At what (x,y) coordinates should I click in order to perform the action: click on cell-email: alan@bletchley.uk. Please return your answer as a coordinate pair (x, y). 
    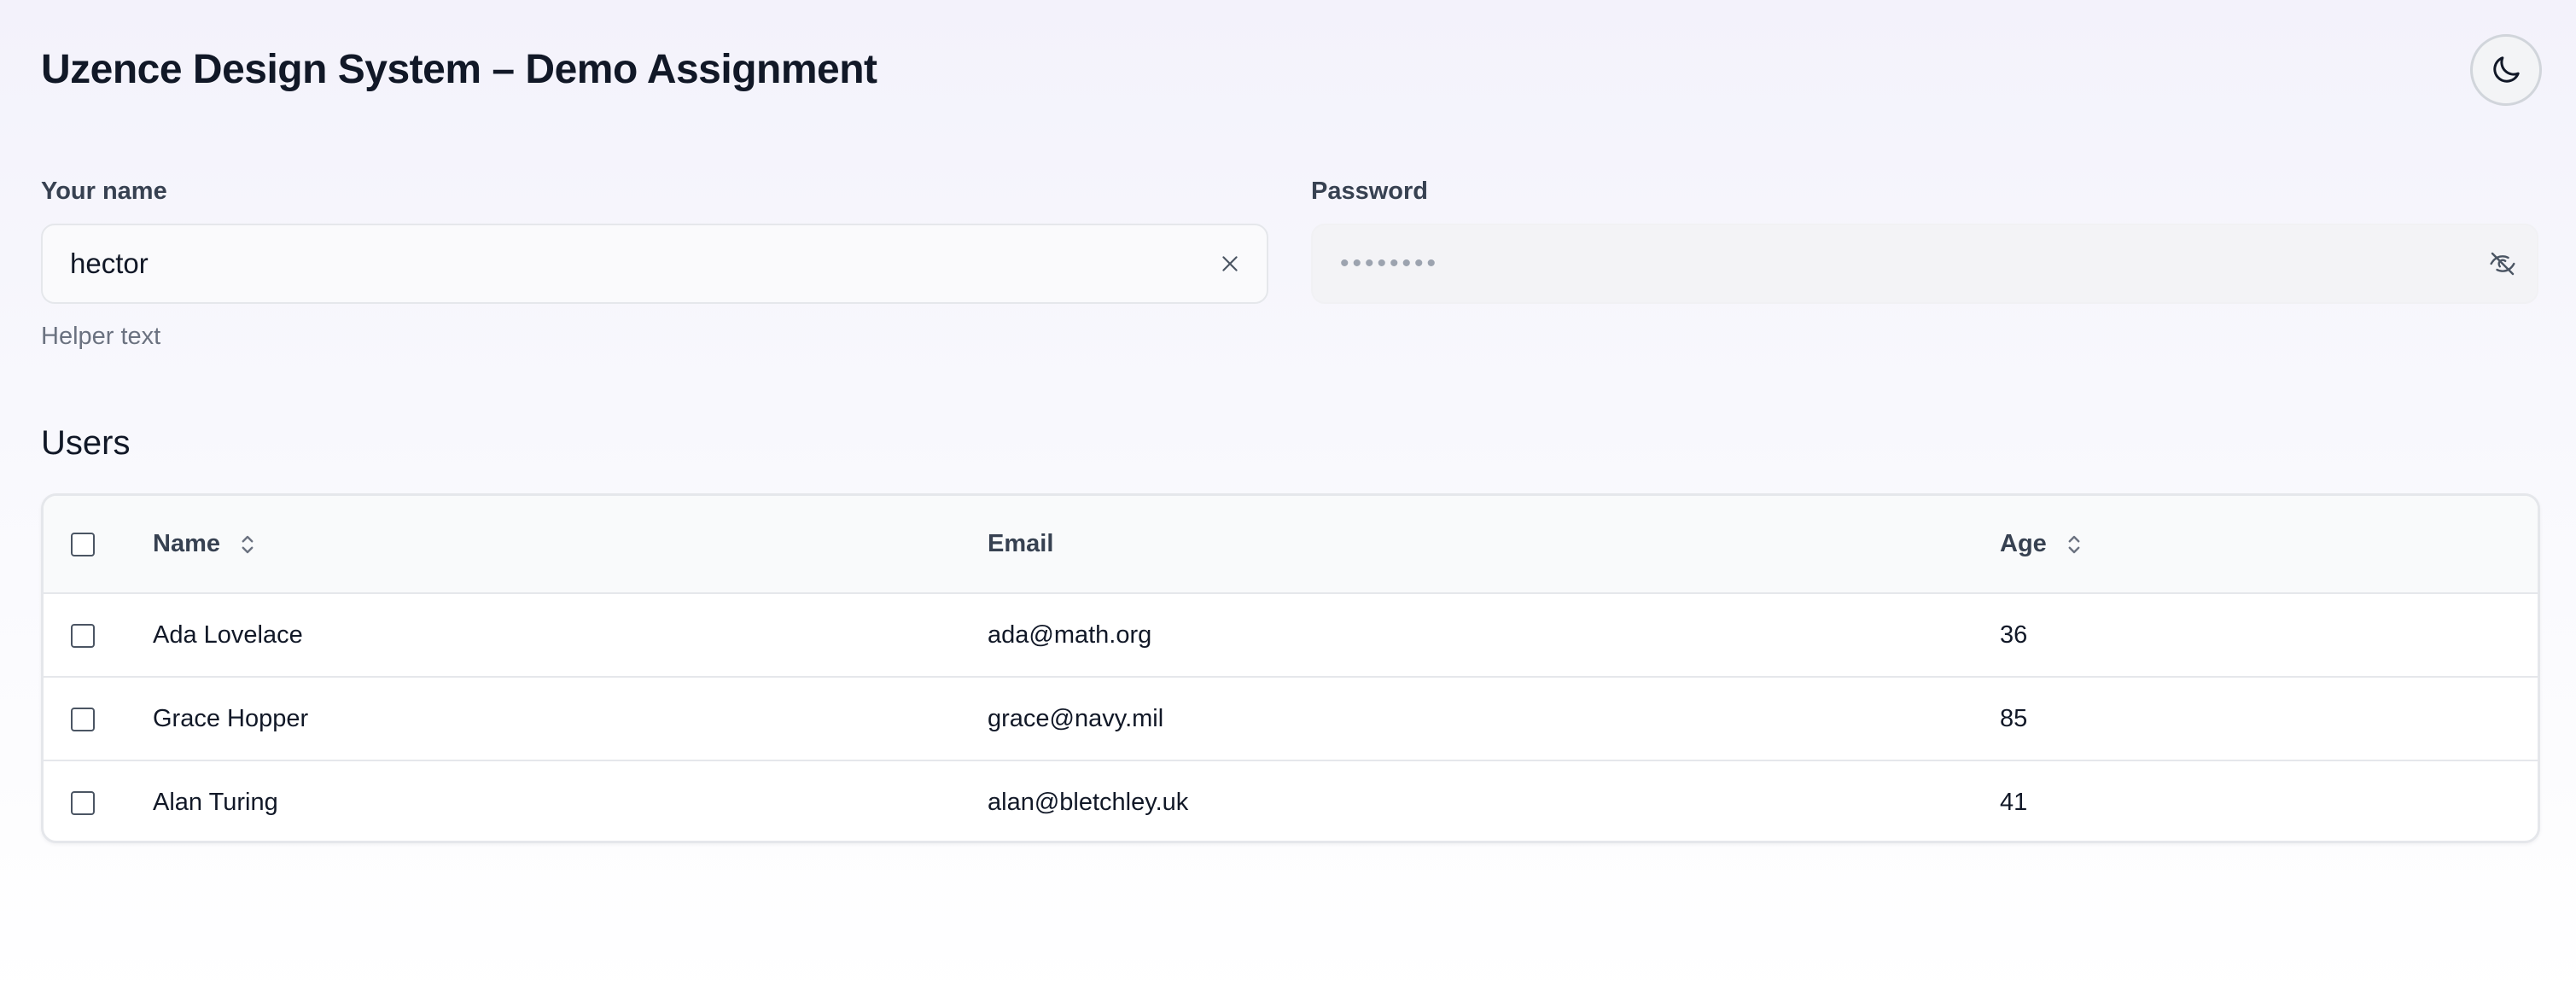
    Looking at the image, I should click on (1088, 803).